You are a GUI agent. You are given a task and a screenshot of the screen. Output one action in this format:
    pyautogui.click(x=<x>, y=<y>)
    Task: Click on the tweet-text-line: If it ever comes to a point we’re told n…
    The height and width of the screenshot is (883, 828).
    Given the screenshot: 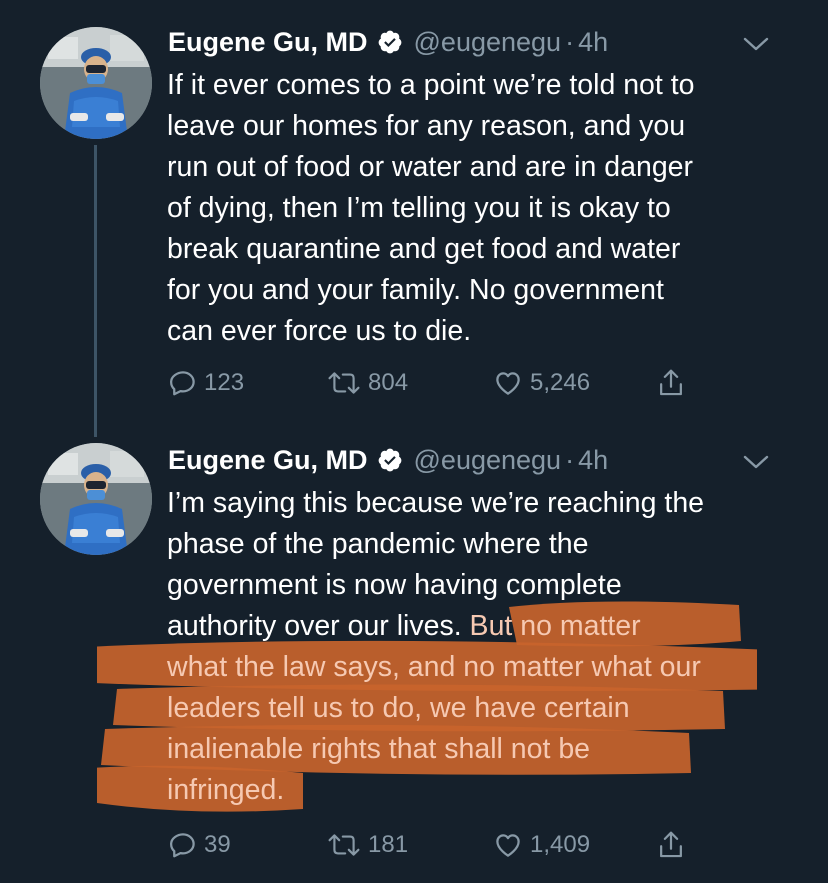 What is the action you would take?
    pyautogui.click(x=431, y=85)
    